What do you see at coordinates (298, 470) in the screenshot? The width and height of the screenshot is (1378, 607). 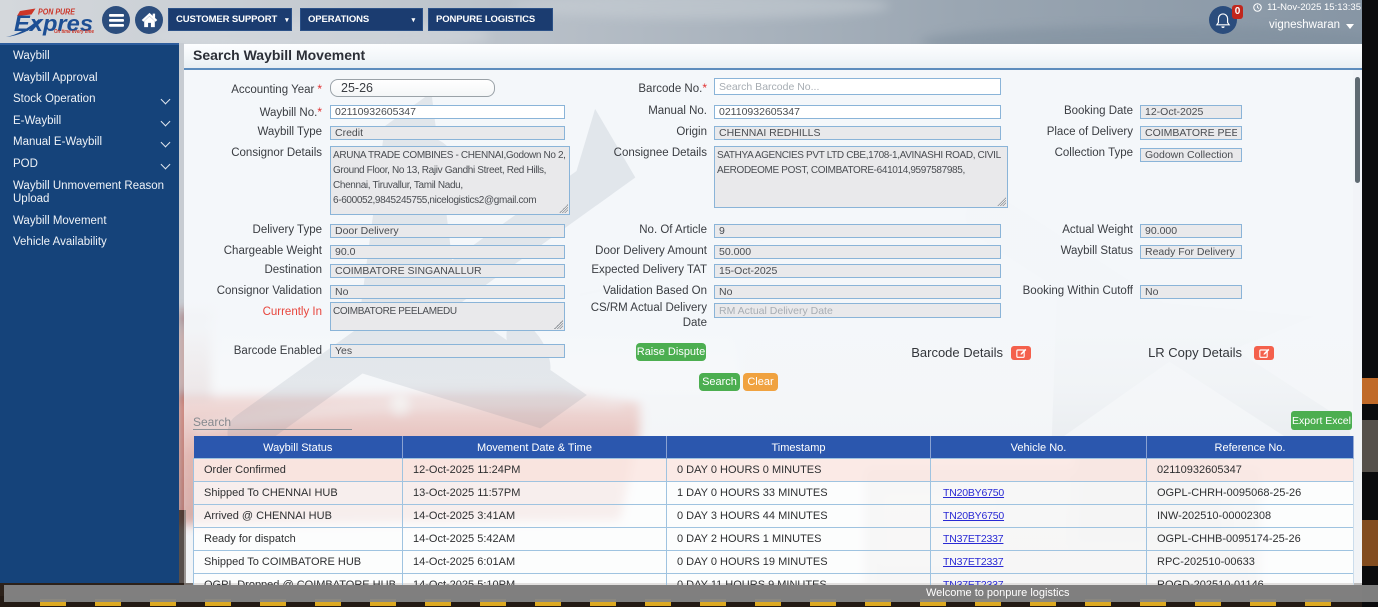 I see `cell-status: Order Confirmed` at bounding box center [298, 470].